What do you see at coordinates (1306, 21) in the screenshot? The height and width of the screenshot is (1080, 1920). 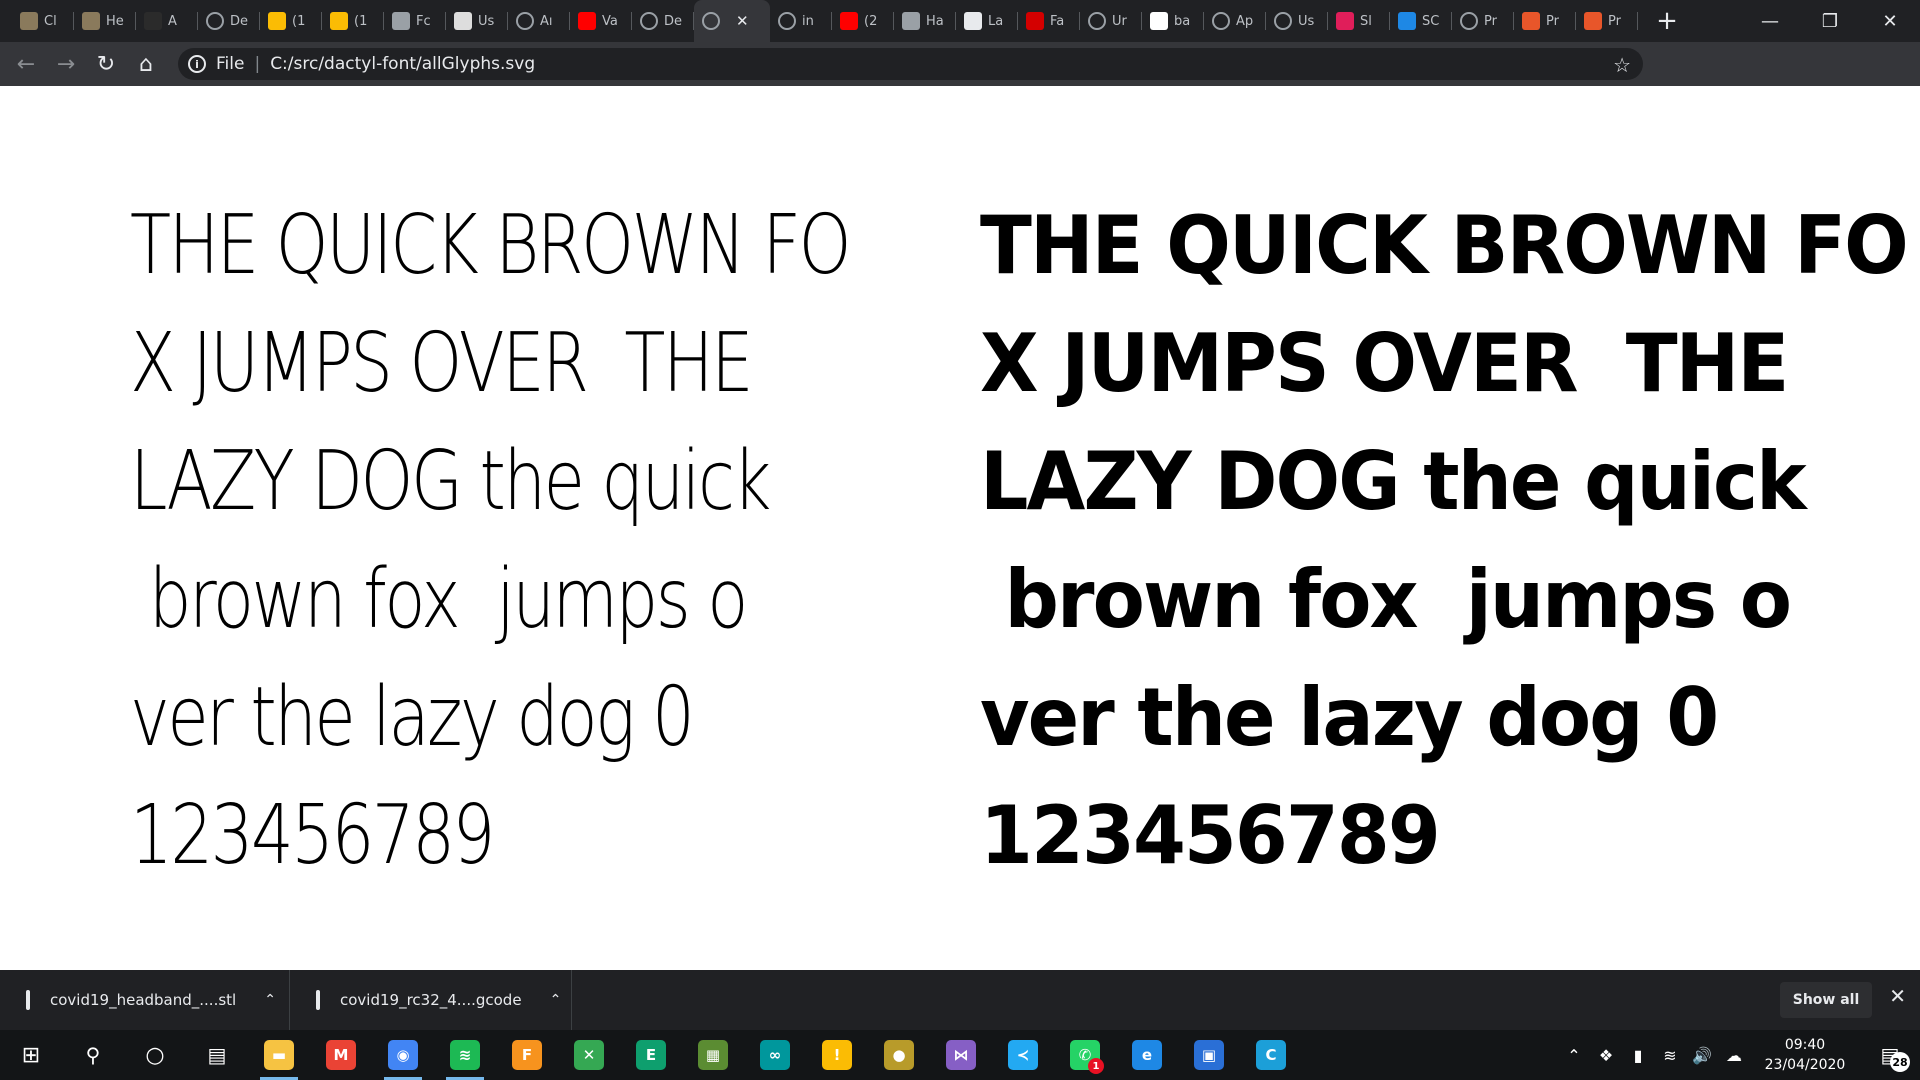 I see `tab-label: Us` at bounding box center [1306, 21].